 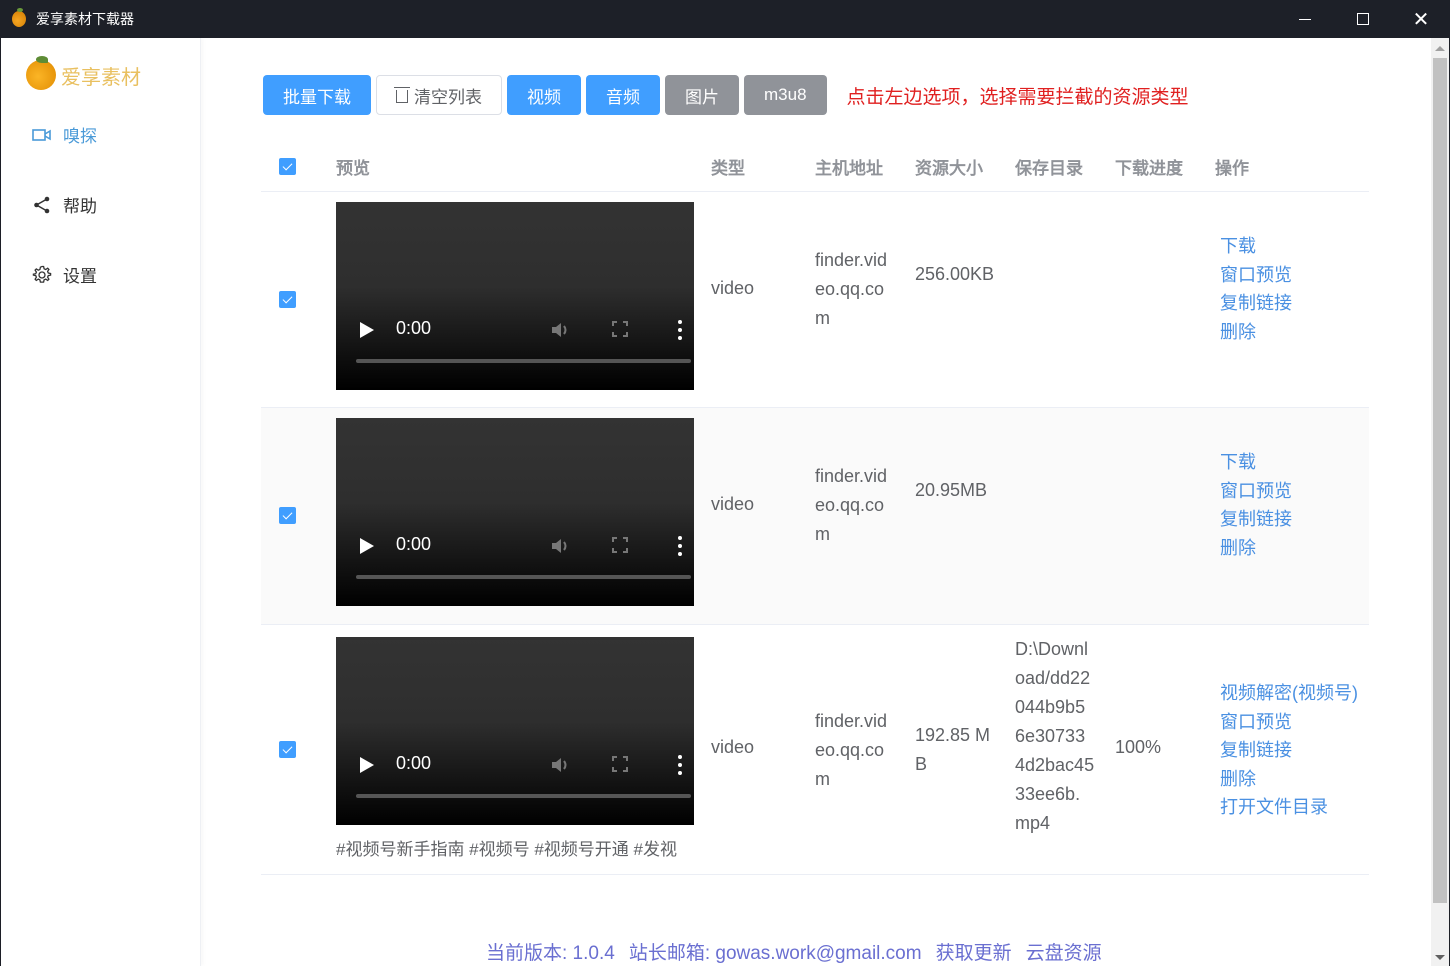 What do you see at coordinates (41, 73) in the screenshot?
I see `orange-logo-icon` at bounding box center [41, 73].